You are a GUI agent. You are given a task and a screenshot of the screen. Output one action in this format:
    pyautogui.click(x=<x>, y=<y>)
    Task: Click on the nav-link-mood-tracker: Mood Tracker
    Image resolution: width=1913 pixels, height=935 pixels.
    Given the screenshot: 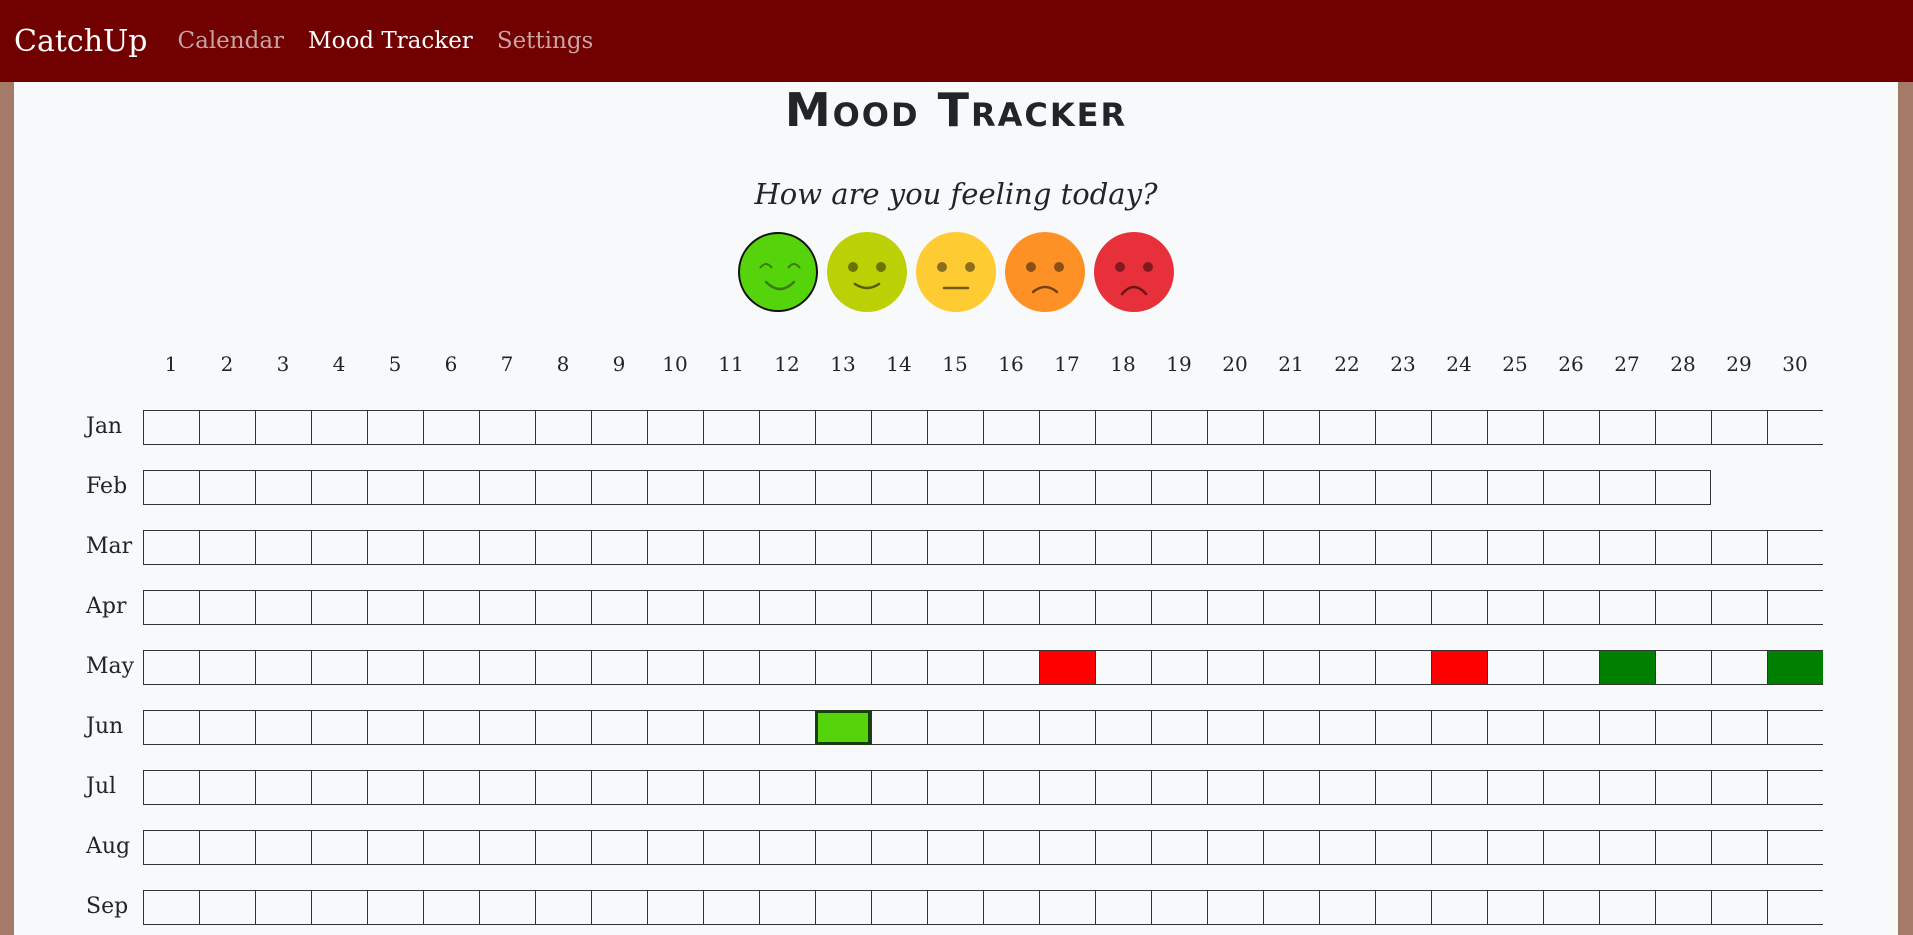 What is the action you would take?
    pyautogui.click(x=390, y=41)
    